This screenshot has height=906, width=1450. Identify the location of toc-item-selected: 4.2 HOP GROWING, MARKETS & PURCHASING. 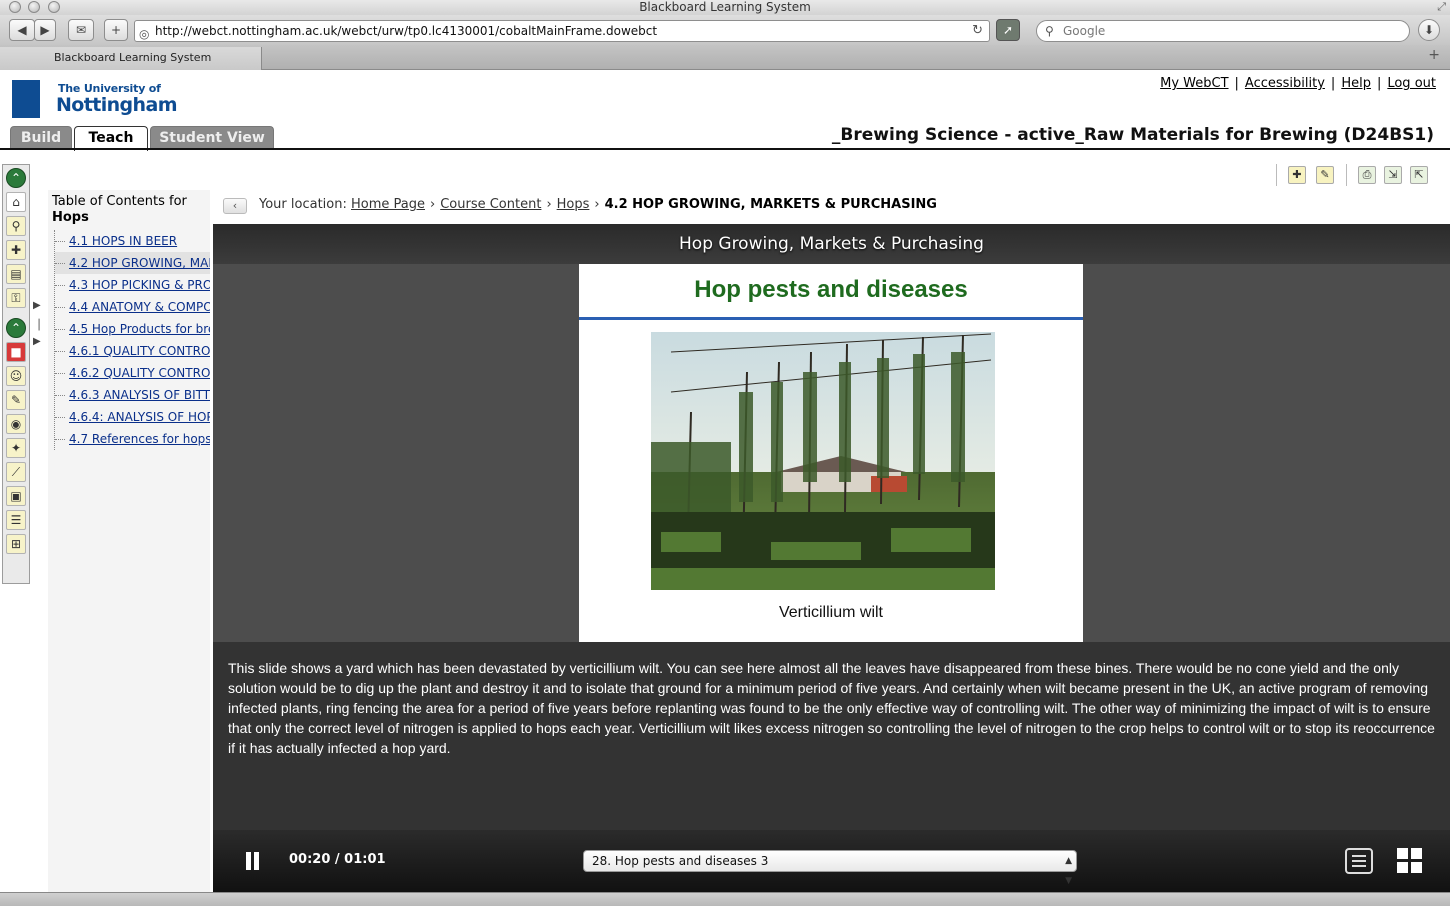
(132, 263).